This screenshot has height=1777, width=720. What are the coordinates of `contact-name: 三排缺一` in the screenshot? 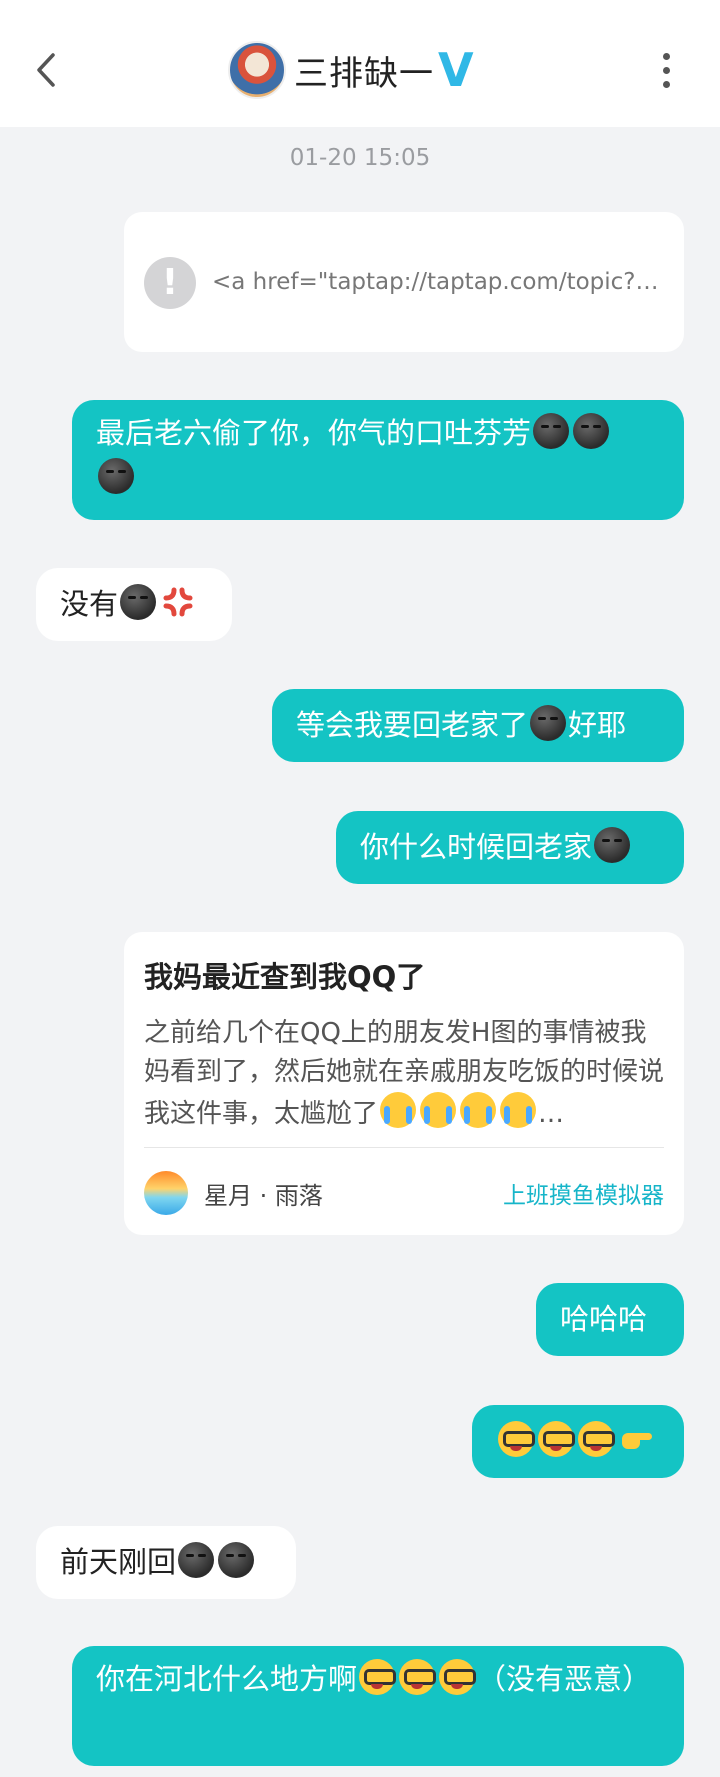 It's located at (364, 73).